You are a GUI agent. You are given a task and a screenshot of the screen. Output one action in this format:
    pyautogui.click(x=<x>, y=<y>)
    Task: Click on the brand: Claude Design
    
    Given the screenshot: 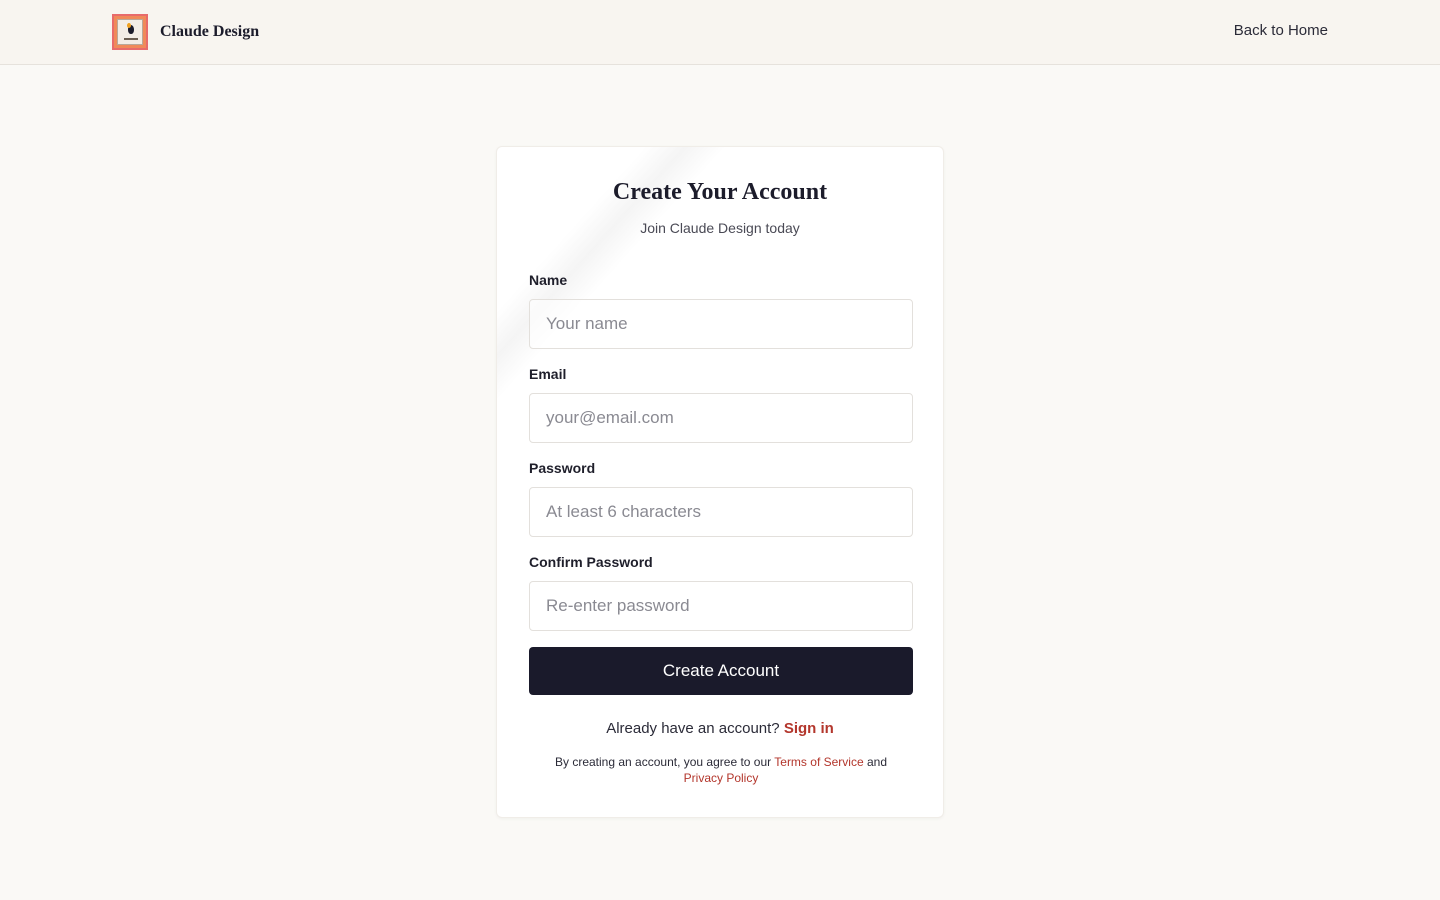 What is the action you would take?
    pyautogui.click(x=185, y=32)
    